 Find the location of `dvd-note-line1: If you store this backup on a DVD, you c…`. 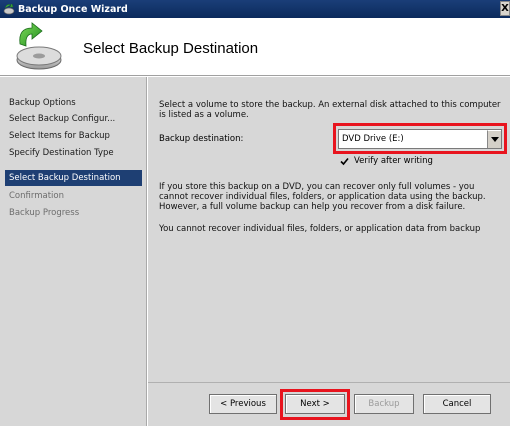

dvd-note-line1: If you store this backup on a DVD, you c… is located at coordinates (317, 187).